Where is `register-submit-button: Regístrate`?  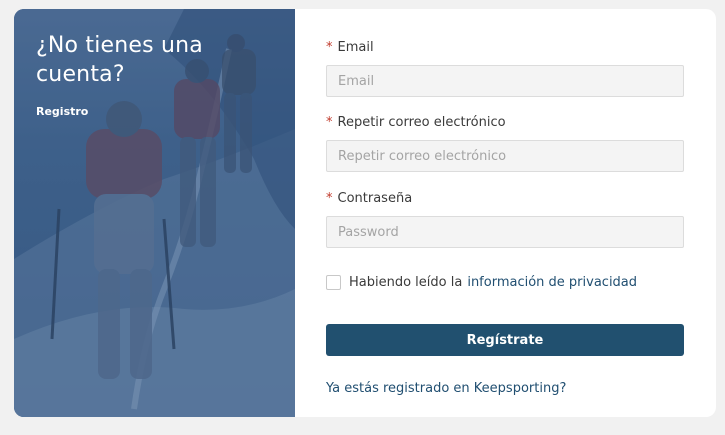 register-submit-button: Regístrate is located at coordinates (505, 340).